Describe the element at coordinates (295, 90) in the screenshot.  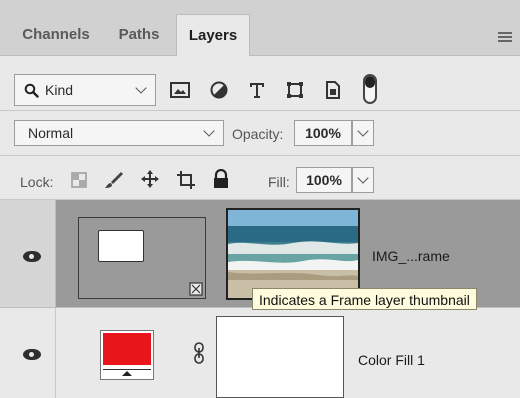
I see `shape-layer-filter-icon` at that location.